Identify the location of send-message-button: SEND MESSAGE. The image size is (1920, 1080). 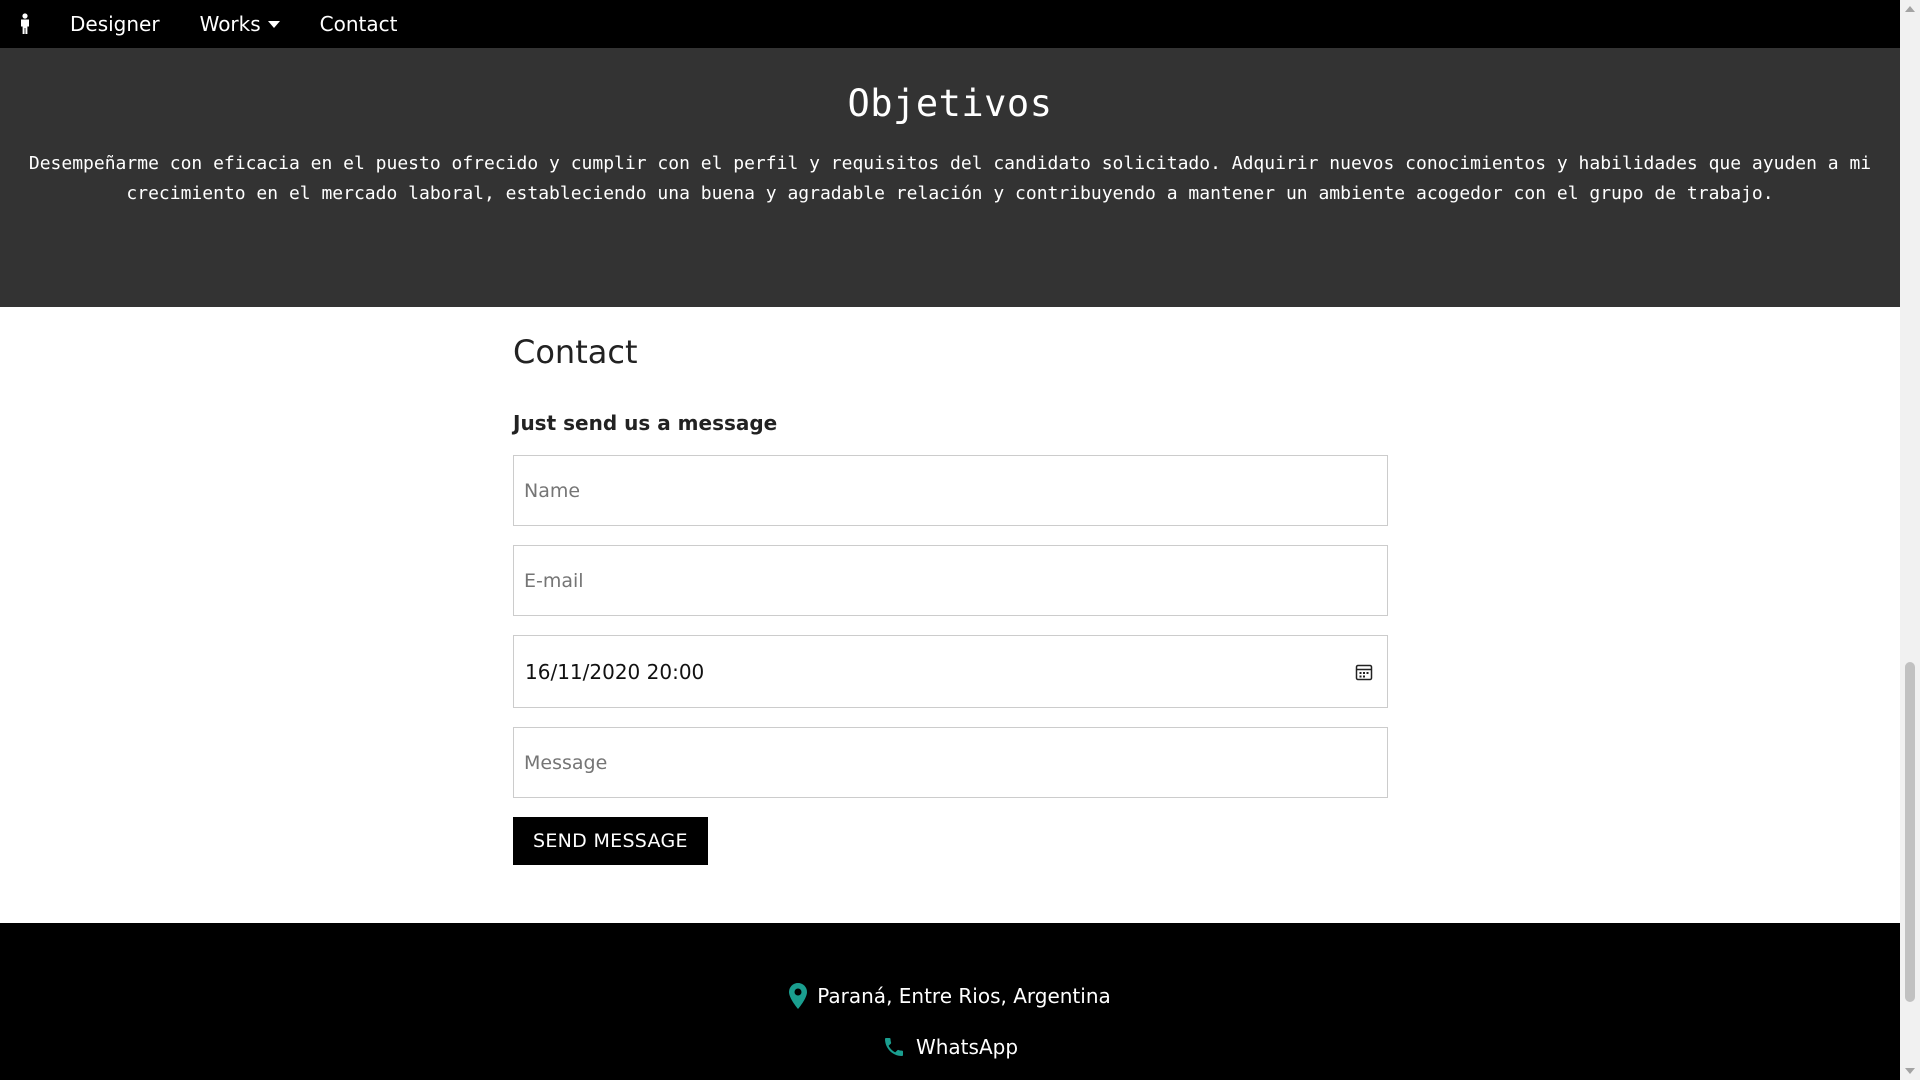
(610, 841).